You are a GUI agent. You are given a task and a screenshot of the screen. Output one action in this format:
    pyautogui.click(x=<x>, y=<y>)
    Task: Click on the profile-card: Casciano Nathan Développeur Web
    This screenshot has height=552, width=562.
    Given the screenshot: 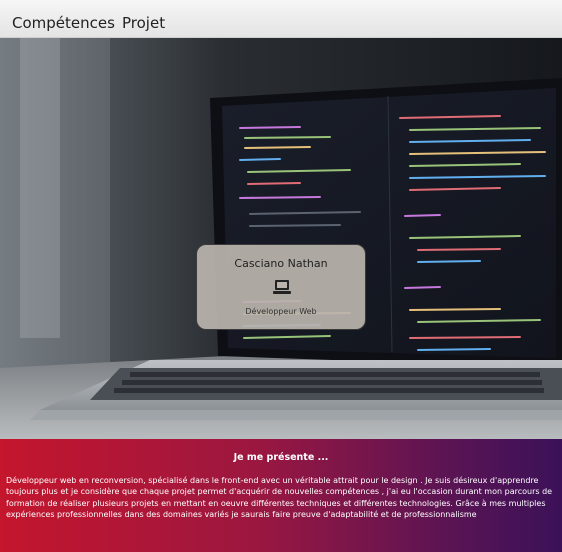 What is the action you would take?
    pyautogui.click(x=281, y=287)
    